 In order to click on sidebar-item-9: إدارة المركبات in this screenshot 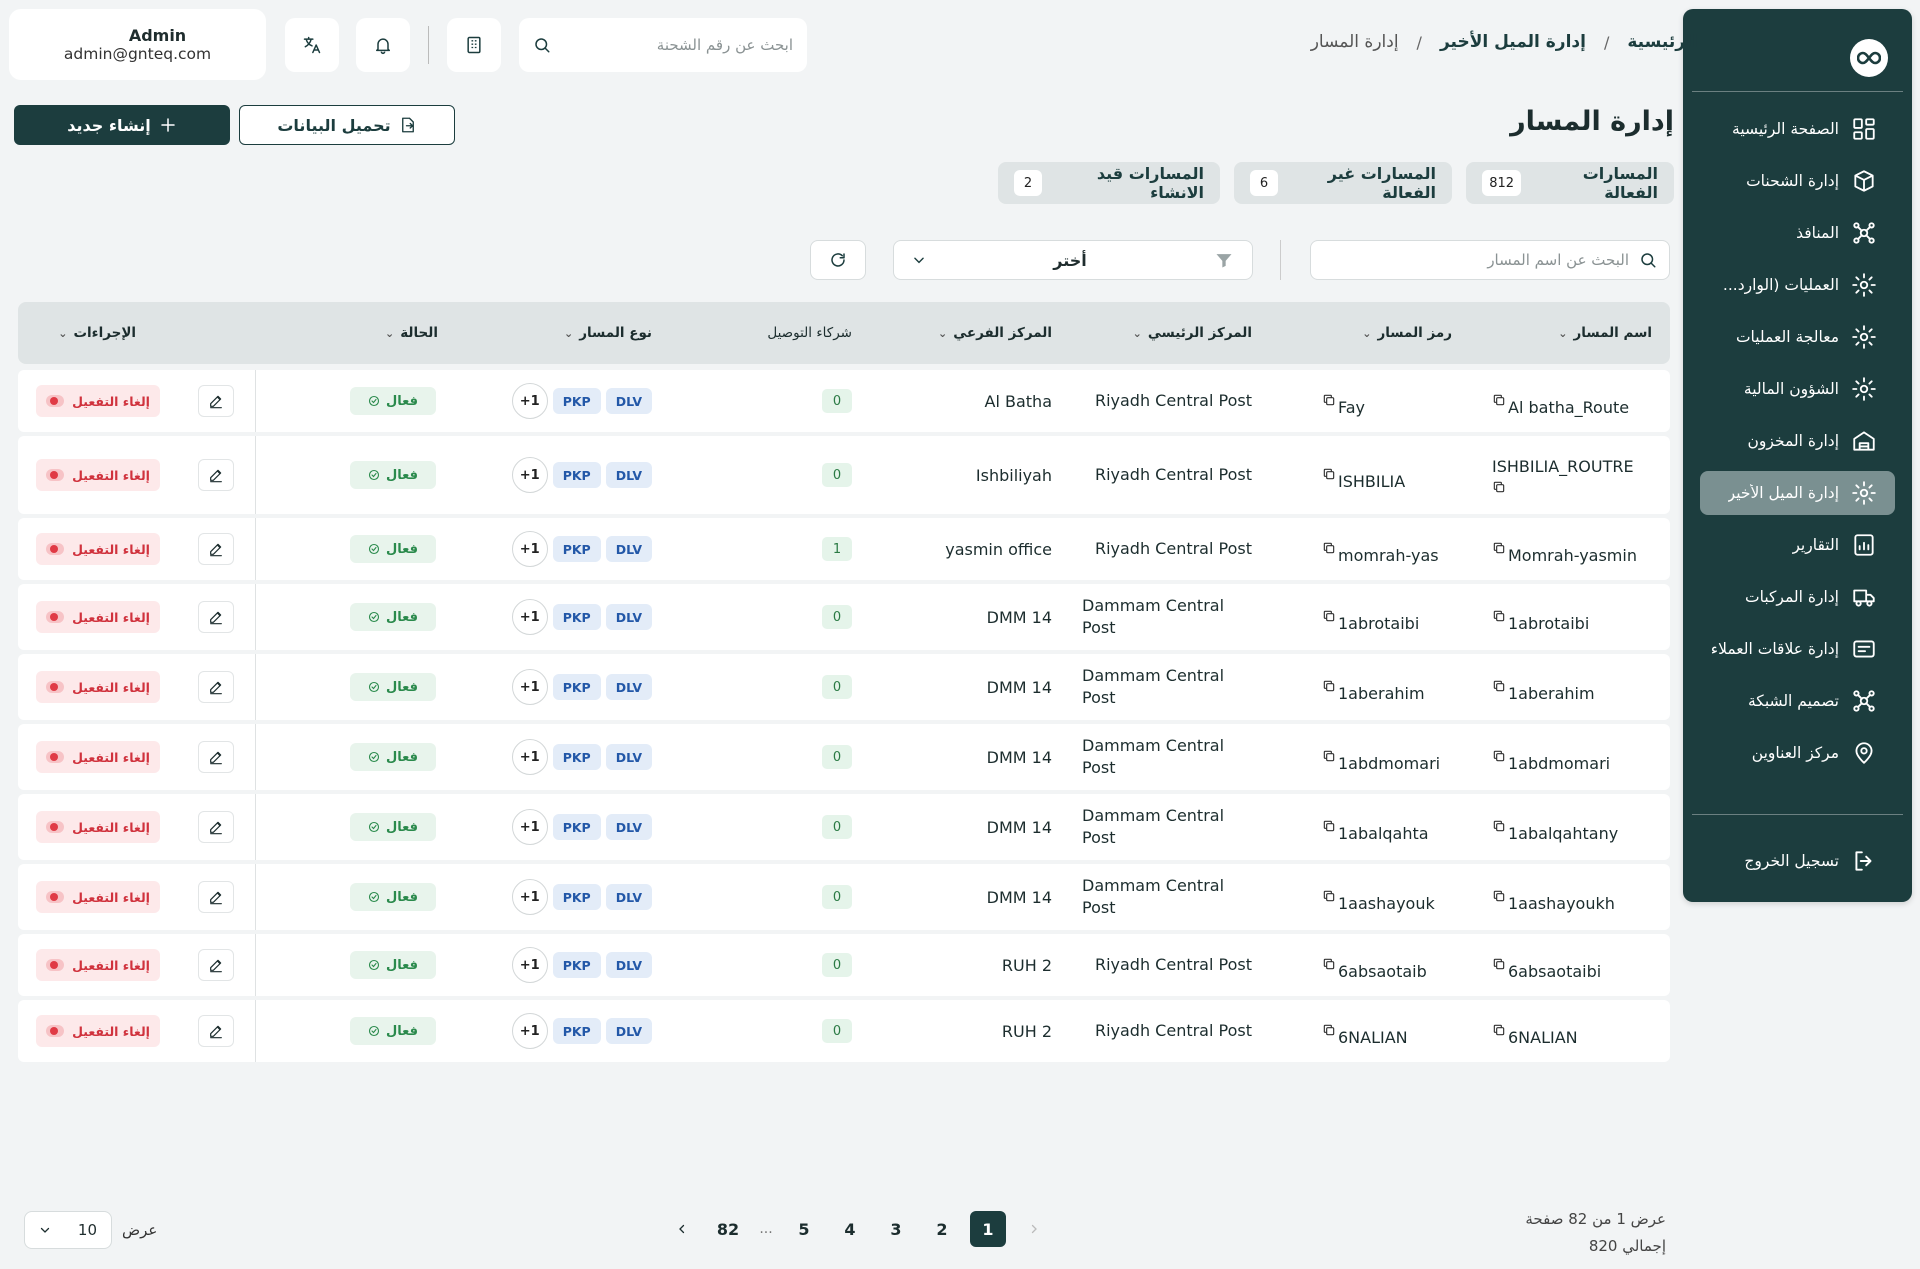, I will do `click(1797, 597)`.